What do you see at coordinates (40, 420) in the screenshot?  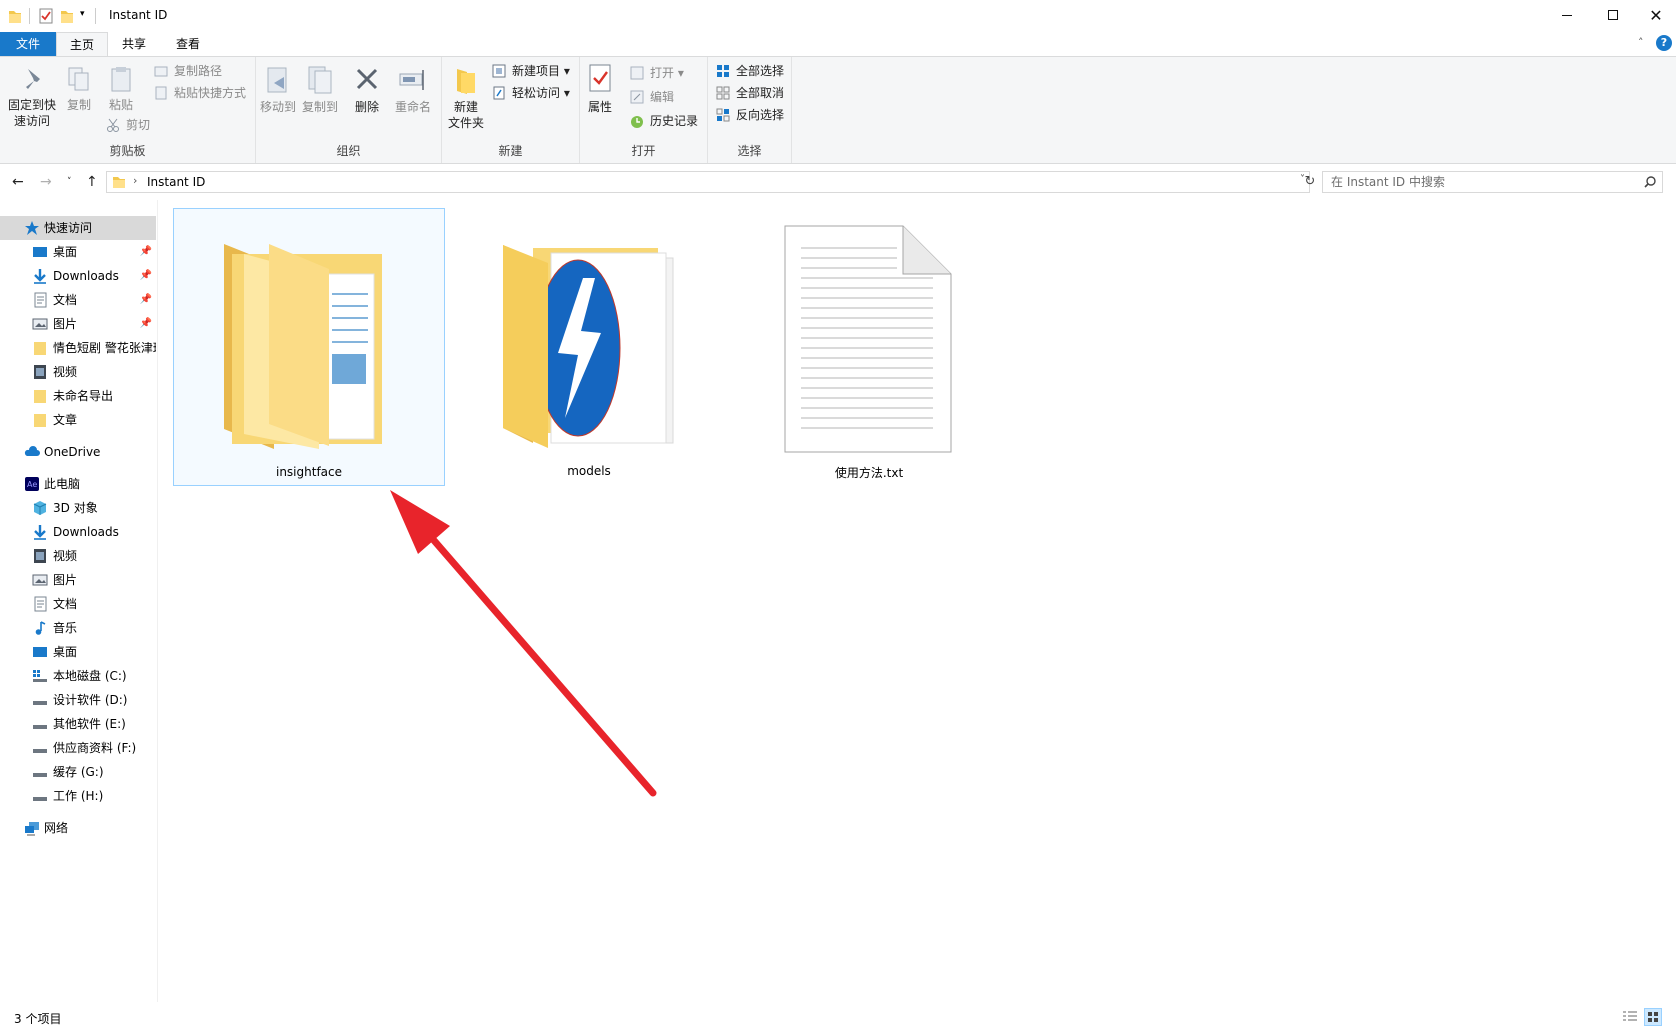 I see `folder-icon` at bounding box center [40, 420].